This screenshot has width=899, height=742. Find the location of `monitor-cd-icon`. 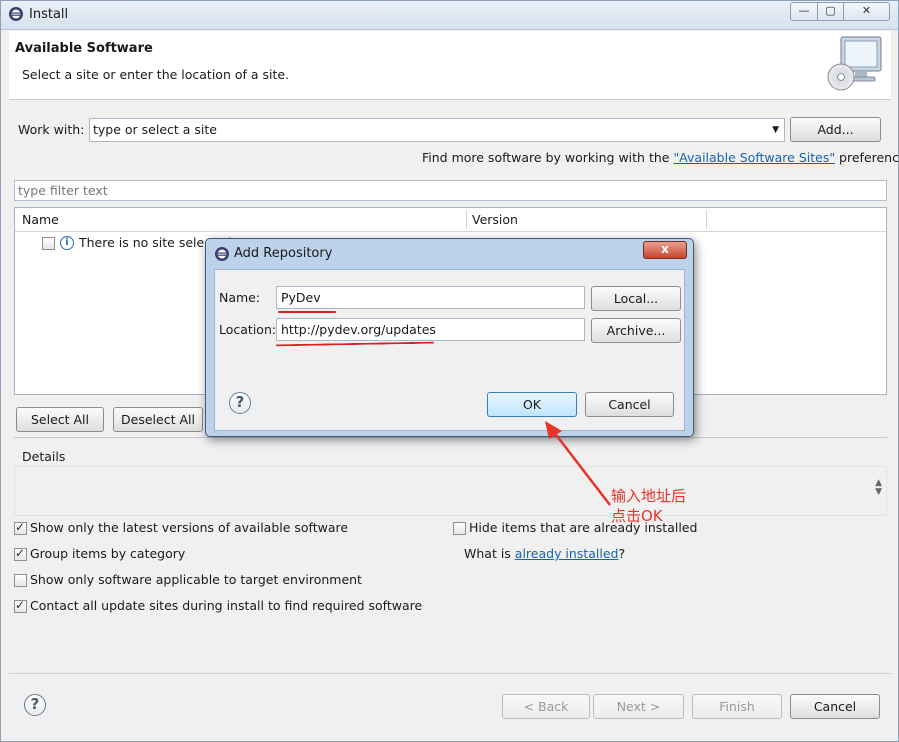

monitor-cd-icon is located at coordinates (854, 63).